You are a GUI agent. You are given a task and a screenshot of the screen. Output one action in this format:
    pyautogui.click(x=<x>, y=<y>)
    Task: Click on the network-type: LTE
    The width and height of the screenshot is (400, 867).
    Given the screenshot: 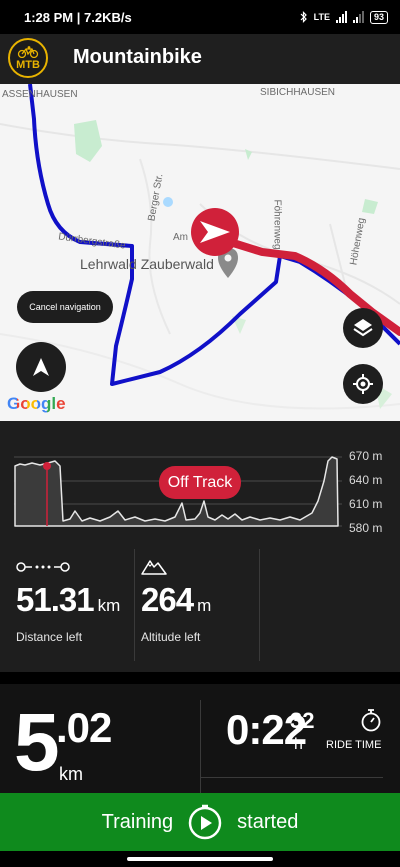 What is the action you would take?
    pyautogui.click(x=321, y=17)
    